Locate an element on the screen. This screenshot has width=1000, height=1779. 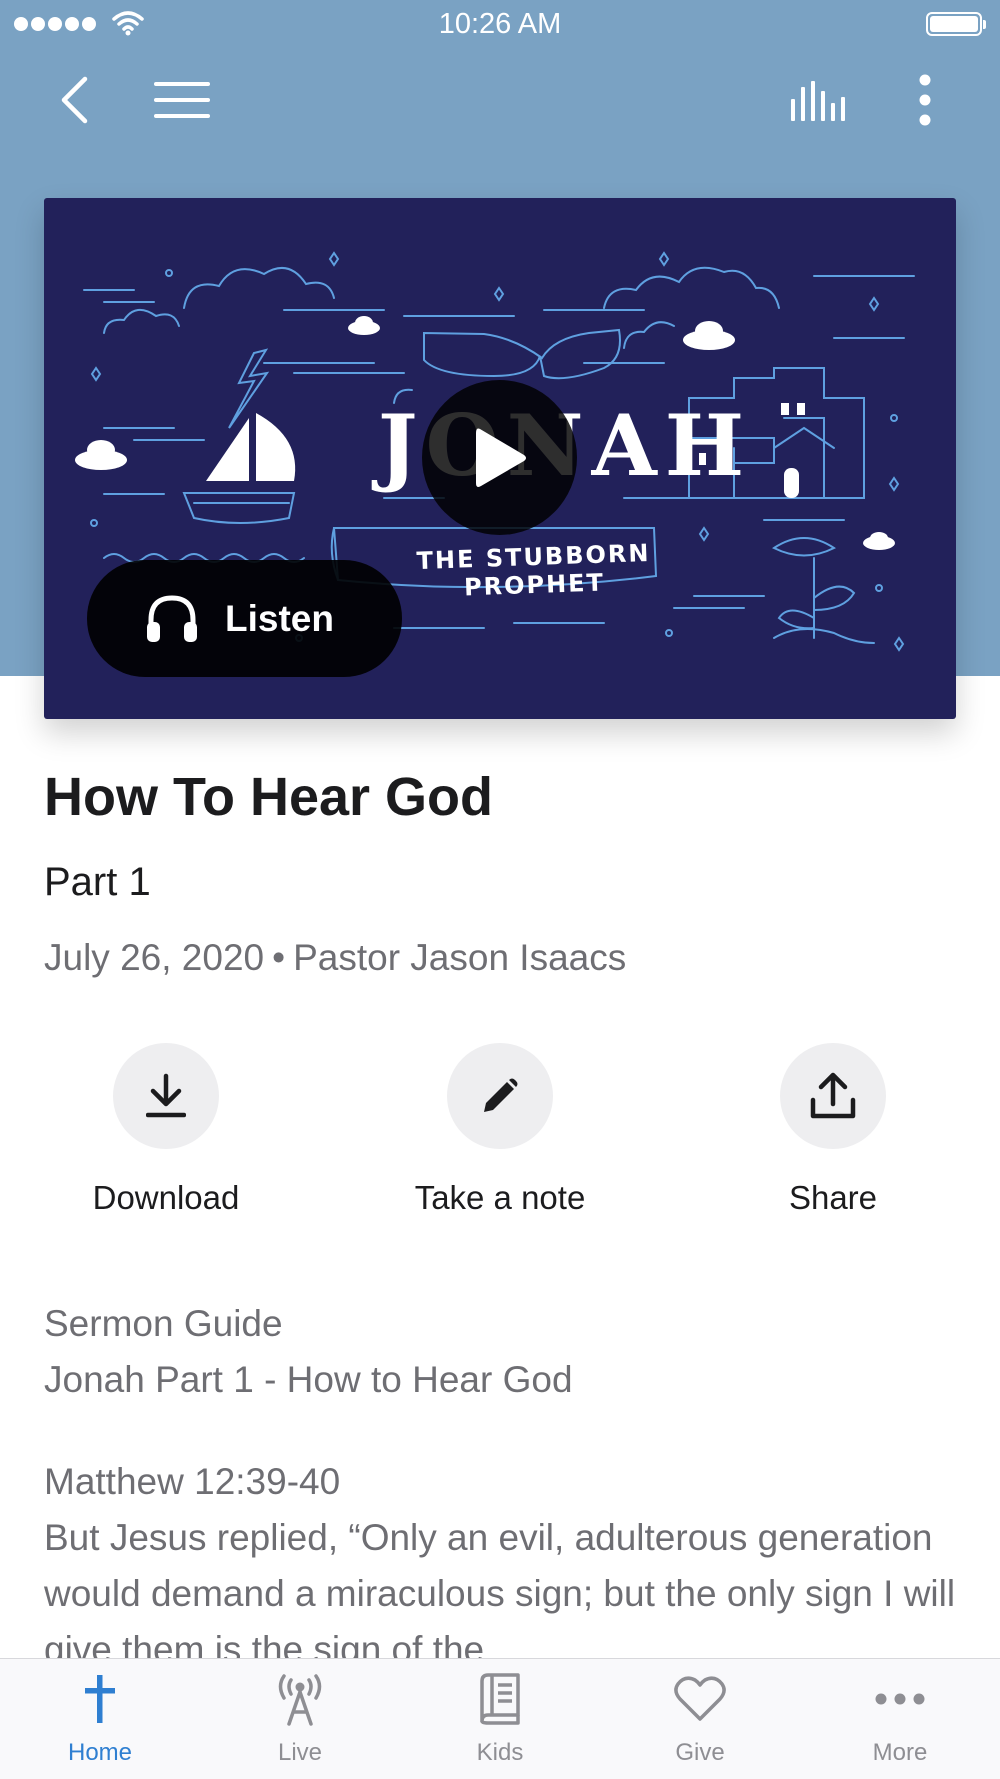
status-time: 10:26 AM is located at coordinates (500, 24).